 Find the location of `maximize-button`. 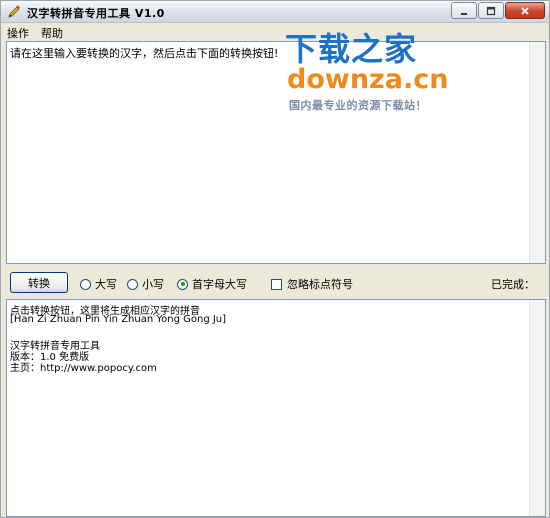

maximize-button is located at coordinates (491, 10).